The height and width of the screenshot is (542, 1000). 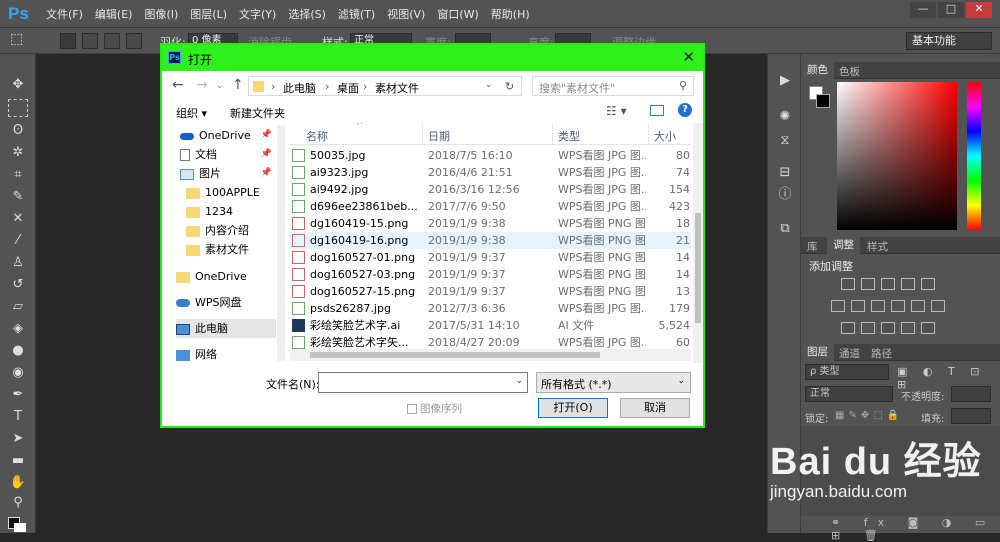 What do you see at coordinates (490, 155) in the screenshot?
I see `file-row: 50035.jpg 2018/7/5 16:10 WPS看图 JPG 图... 80` at bounding box center [490, 155].